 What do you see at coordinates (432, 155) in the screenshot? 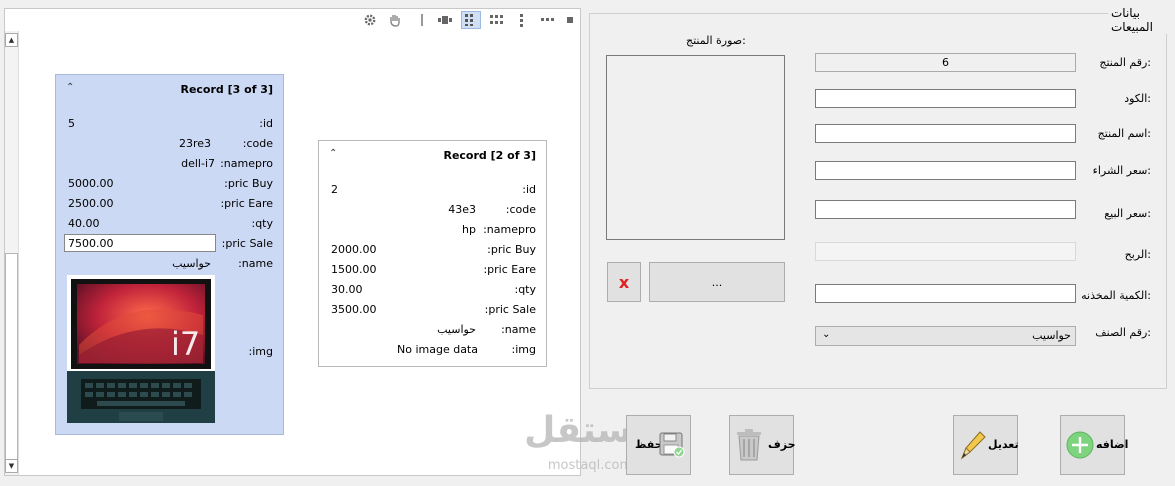
I see `card-header: ⌃ Record [2 of 3]` at bounding box center [432, 155].